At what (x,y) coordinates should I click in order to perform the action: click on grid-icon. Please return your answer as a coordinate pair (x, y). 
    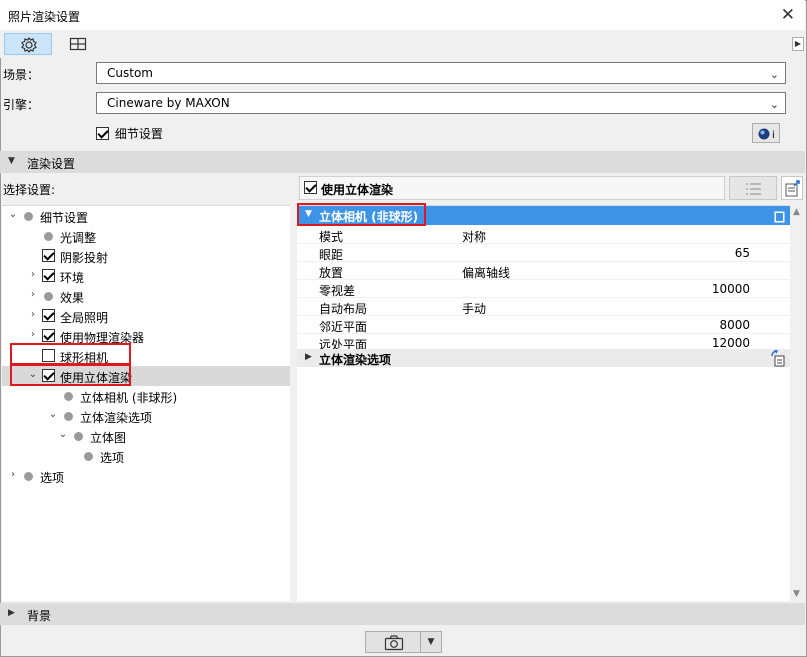
    Looking at the image, I should click on (78, 44).